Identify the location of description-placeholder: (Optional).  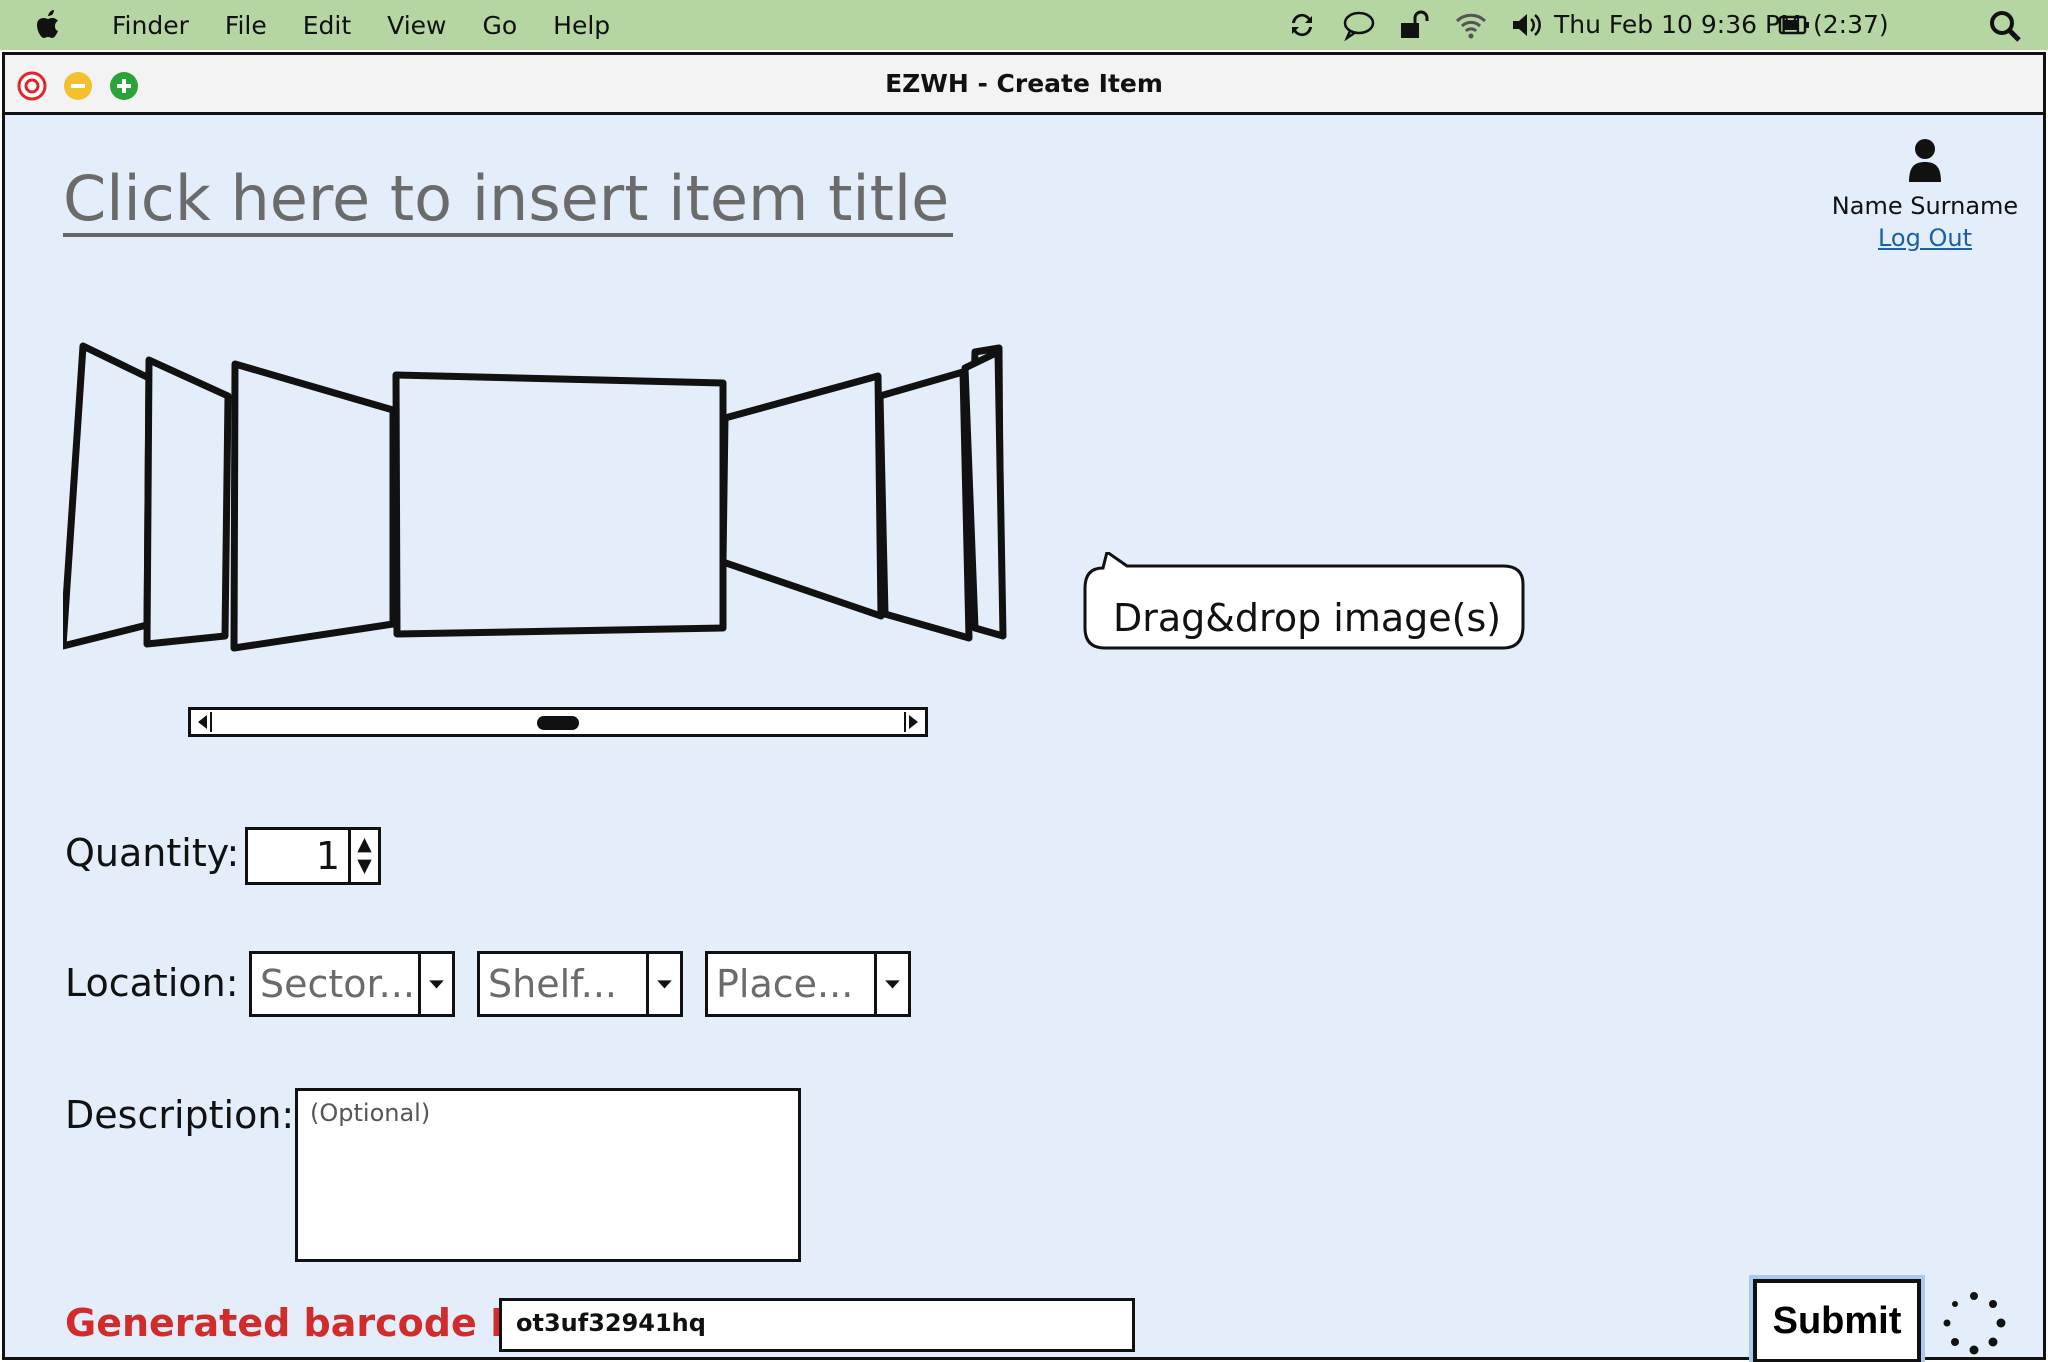
(370, 1113).